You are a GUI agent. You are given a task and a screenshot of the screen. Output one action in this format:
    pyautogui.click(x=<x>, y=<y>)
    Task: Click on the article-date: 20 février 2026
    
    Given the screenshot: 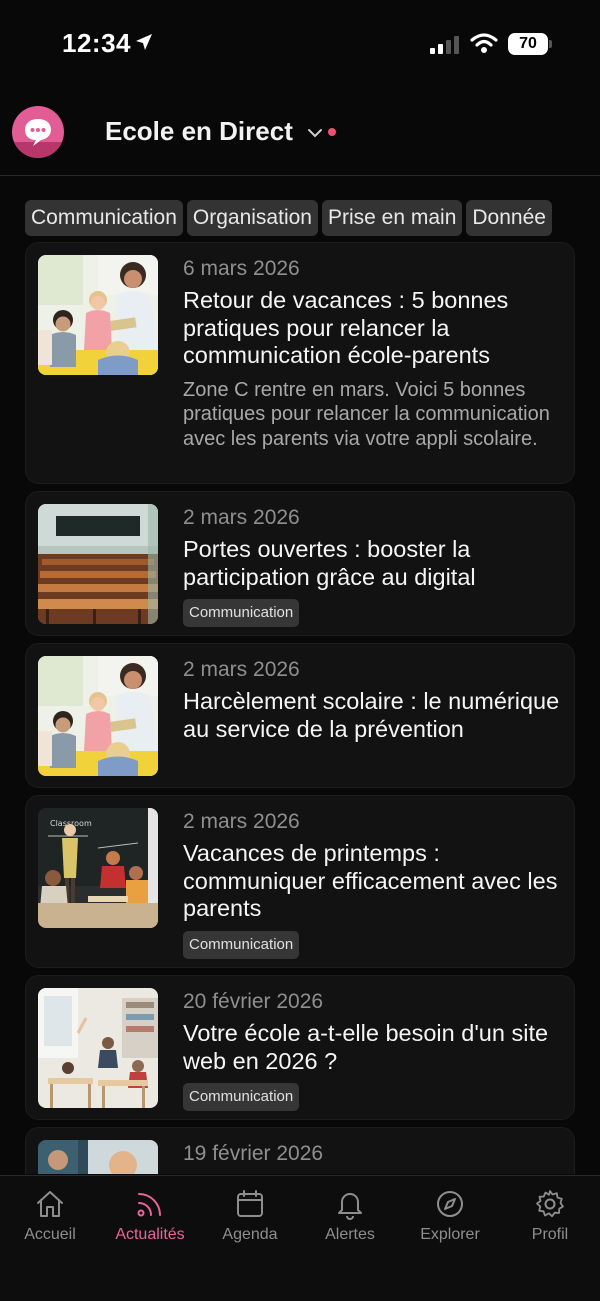 What is the action you would take?
    pyautogui.click(x=253, y=1001)
    